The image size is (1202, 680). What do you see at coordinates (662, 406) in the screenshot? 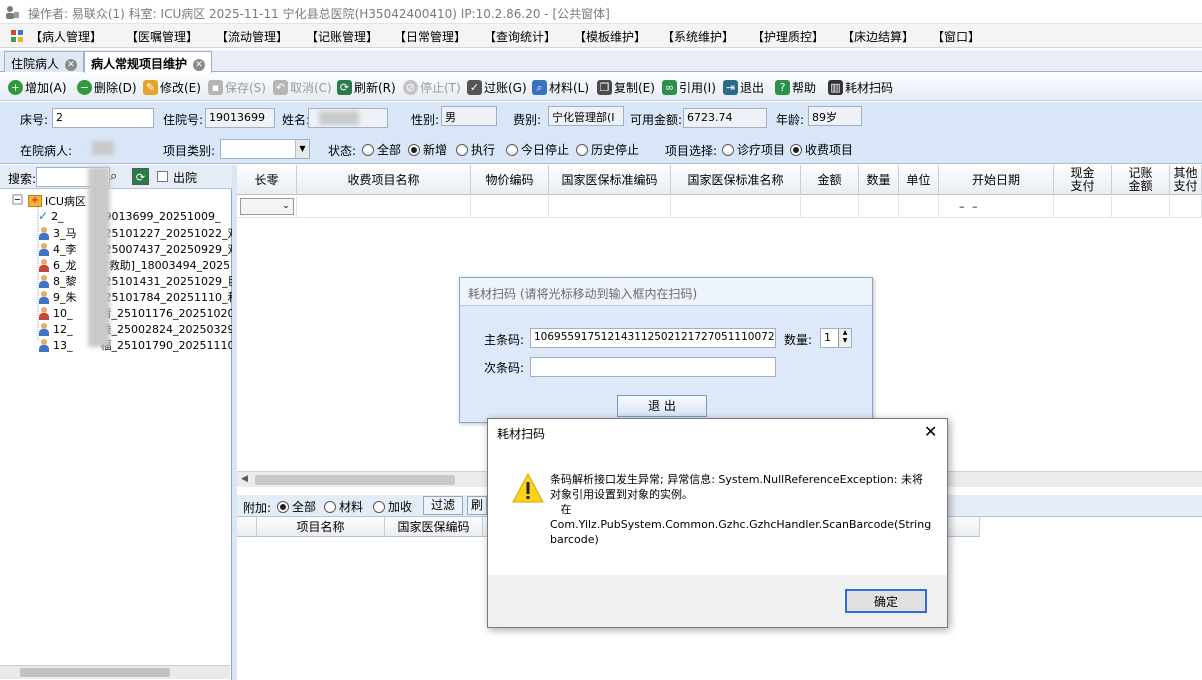
I see `scan-exit-button: 退 出` at bounding box center [662, 406].